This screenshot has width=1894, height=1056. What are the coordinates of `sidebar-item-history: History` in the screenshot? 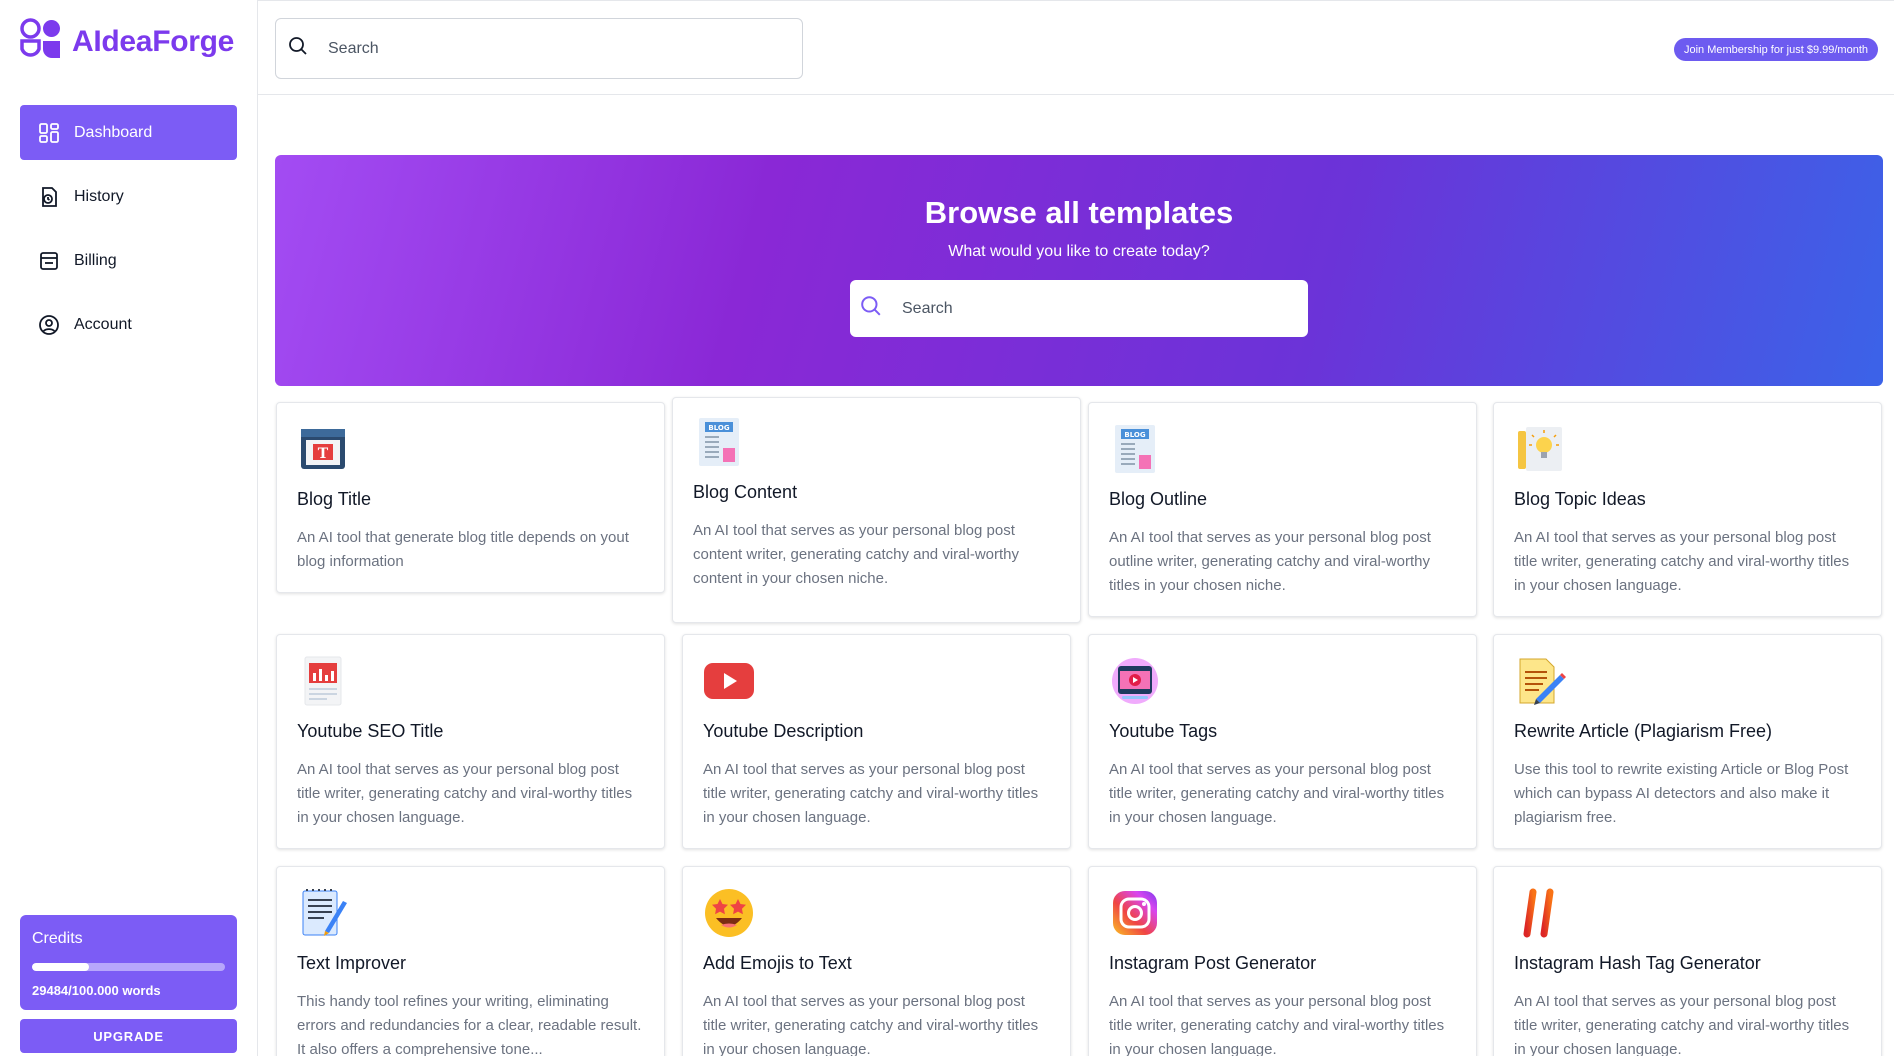 It's located at (128, 196).